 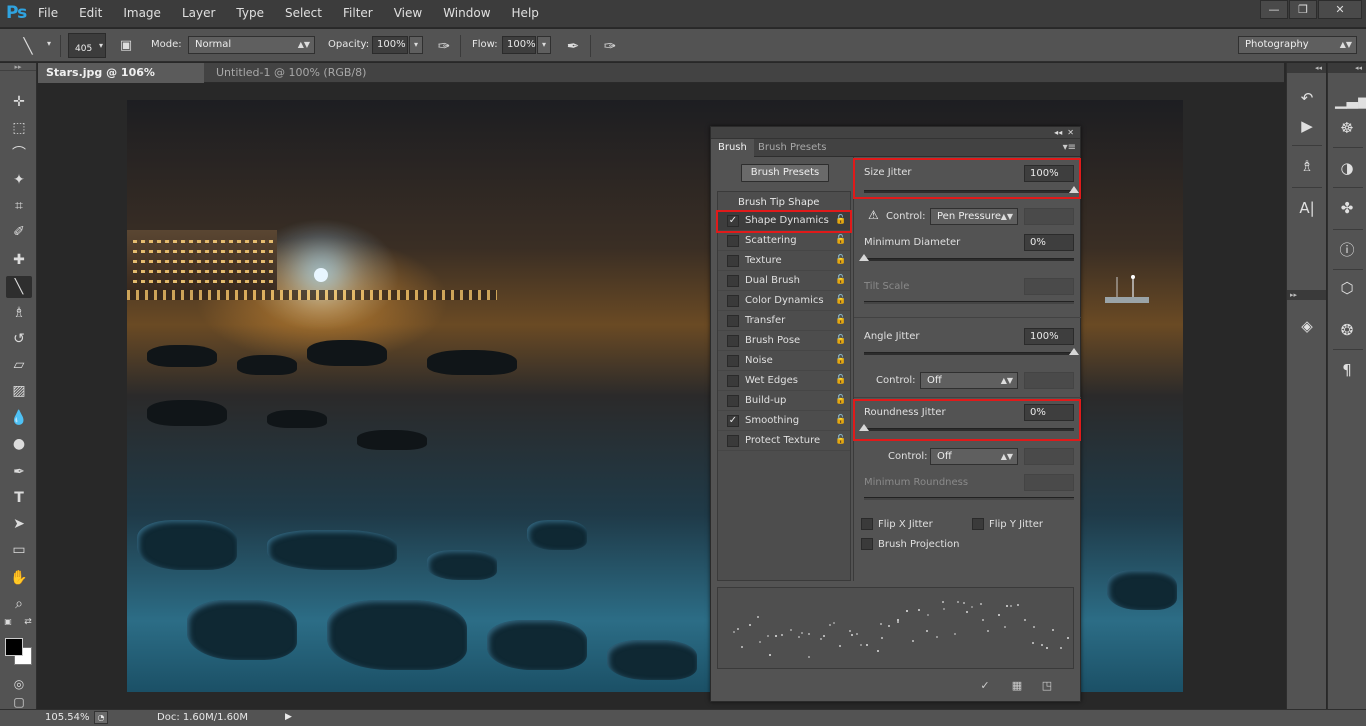 I want to click on toggle-live-tip-preview-icon: ✓, so click(x=985, y=686).